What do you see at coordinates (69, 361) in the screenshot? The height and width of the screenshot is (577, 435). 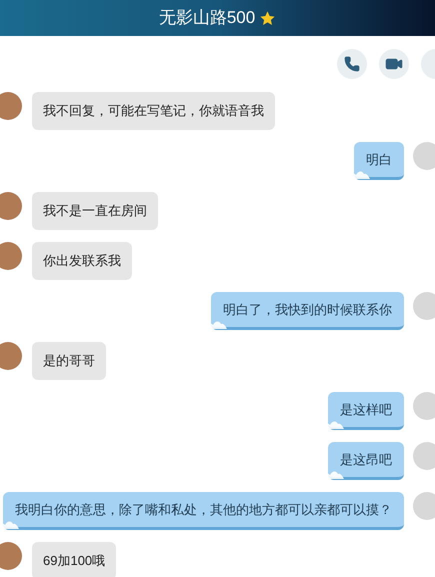 I see `message-bubble: 是的哥哥` at bounding box center [69, 361].